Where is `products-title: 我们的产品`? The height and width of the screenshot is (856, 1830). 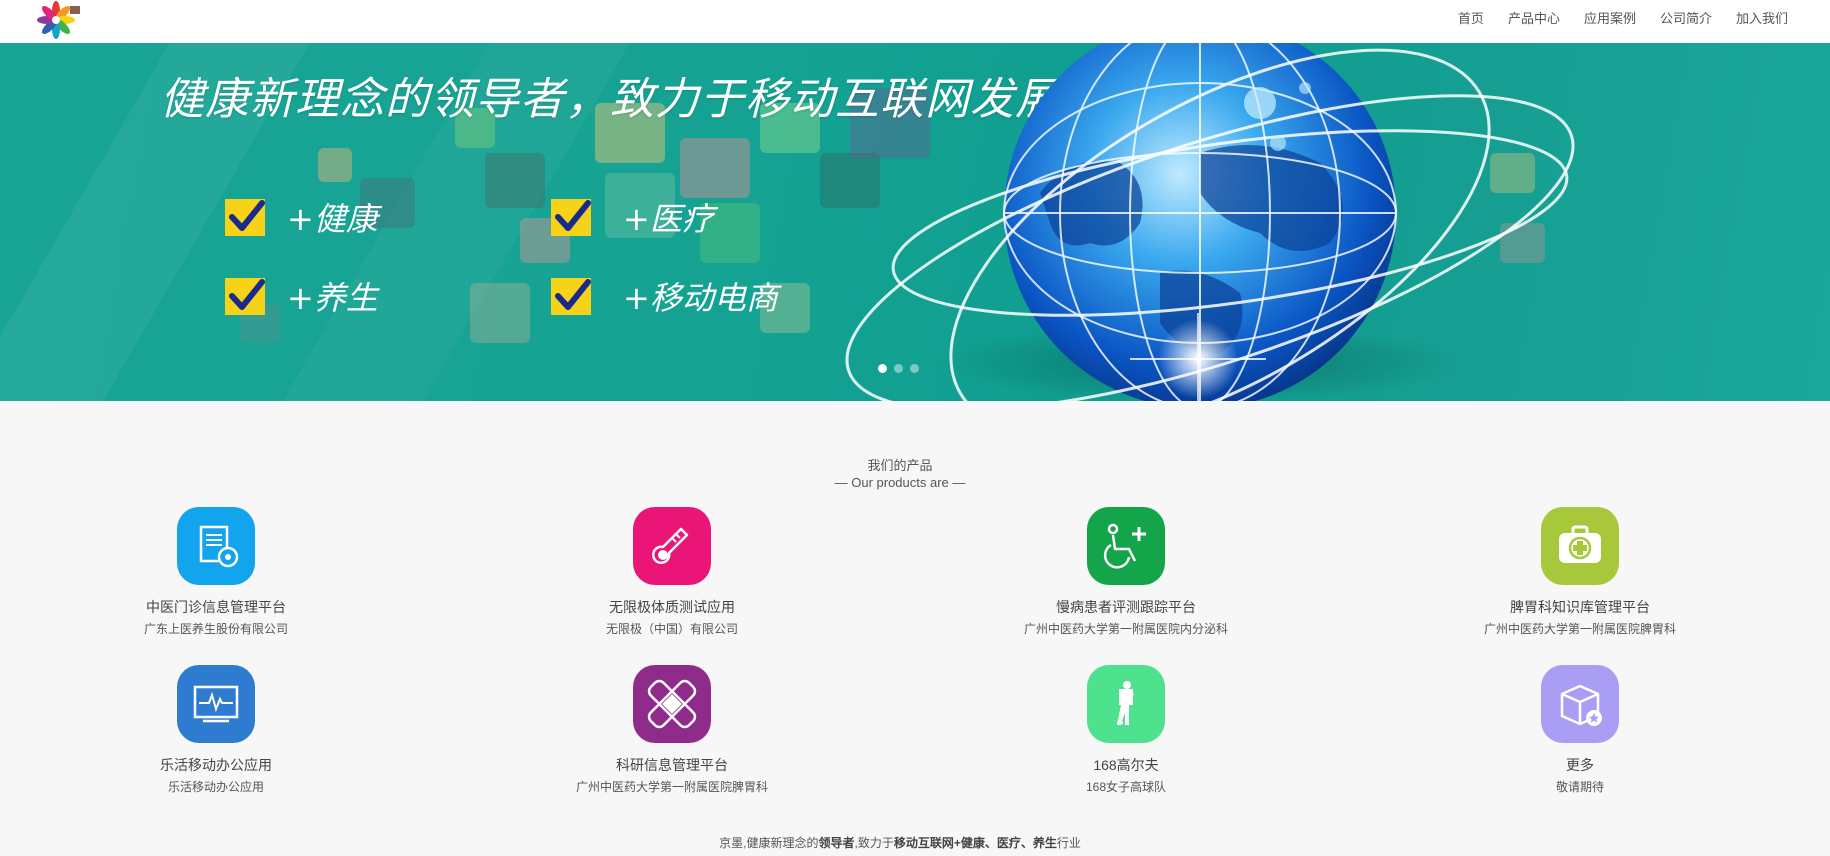
products-title: 我们的产品 is located at coordinates (900, 465).